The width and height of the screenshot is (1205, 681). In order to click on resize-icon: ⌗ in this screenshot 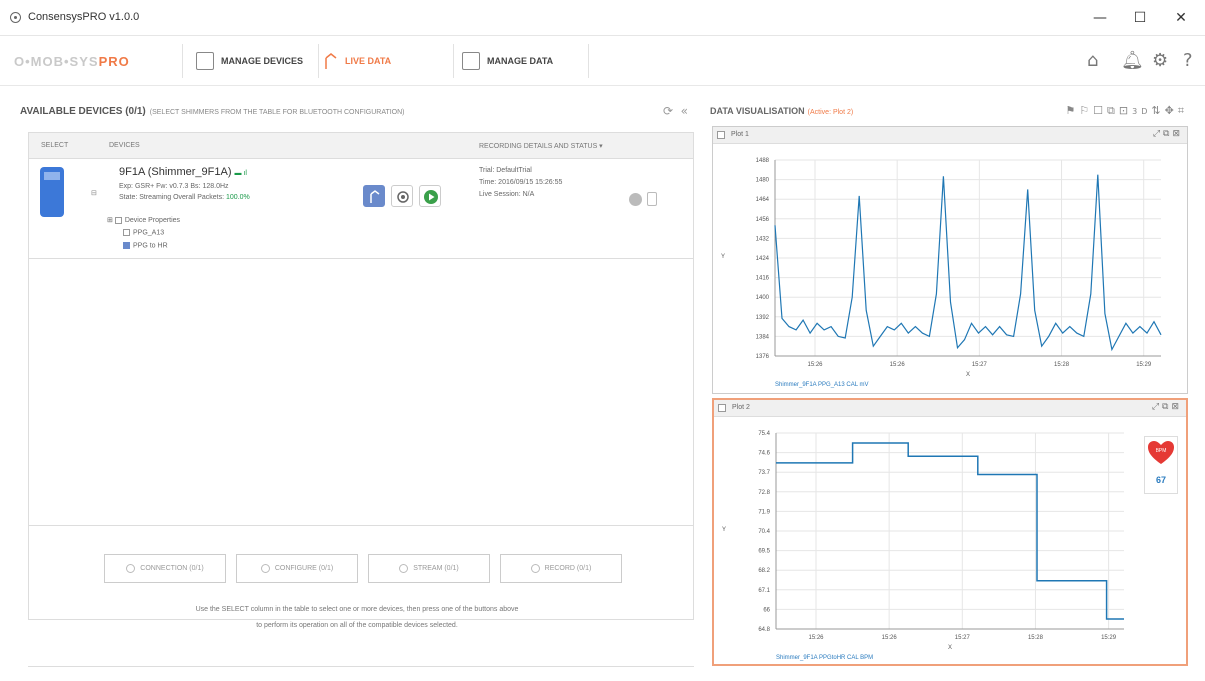, I will do `click(1183, 110)`.